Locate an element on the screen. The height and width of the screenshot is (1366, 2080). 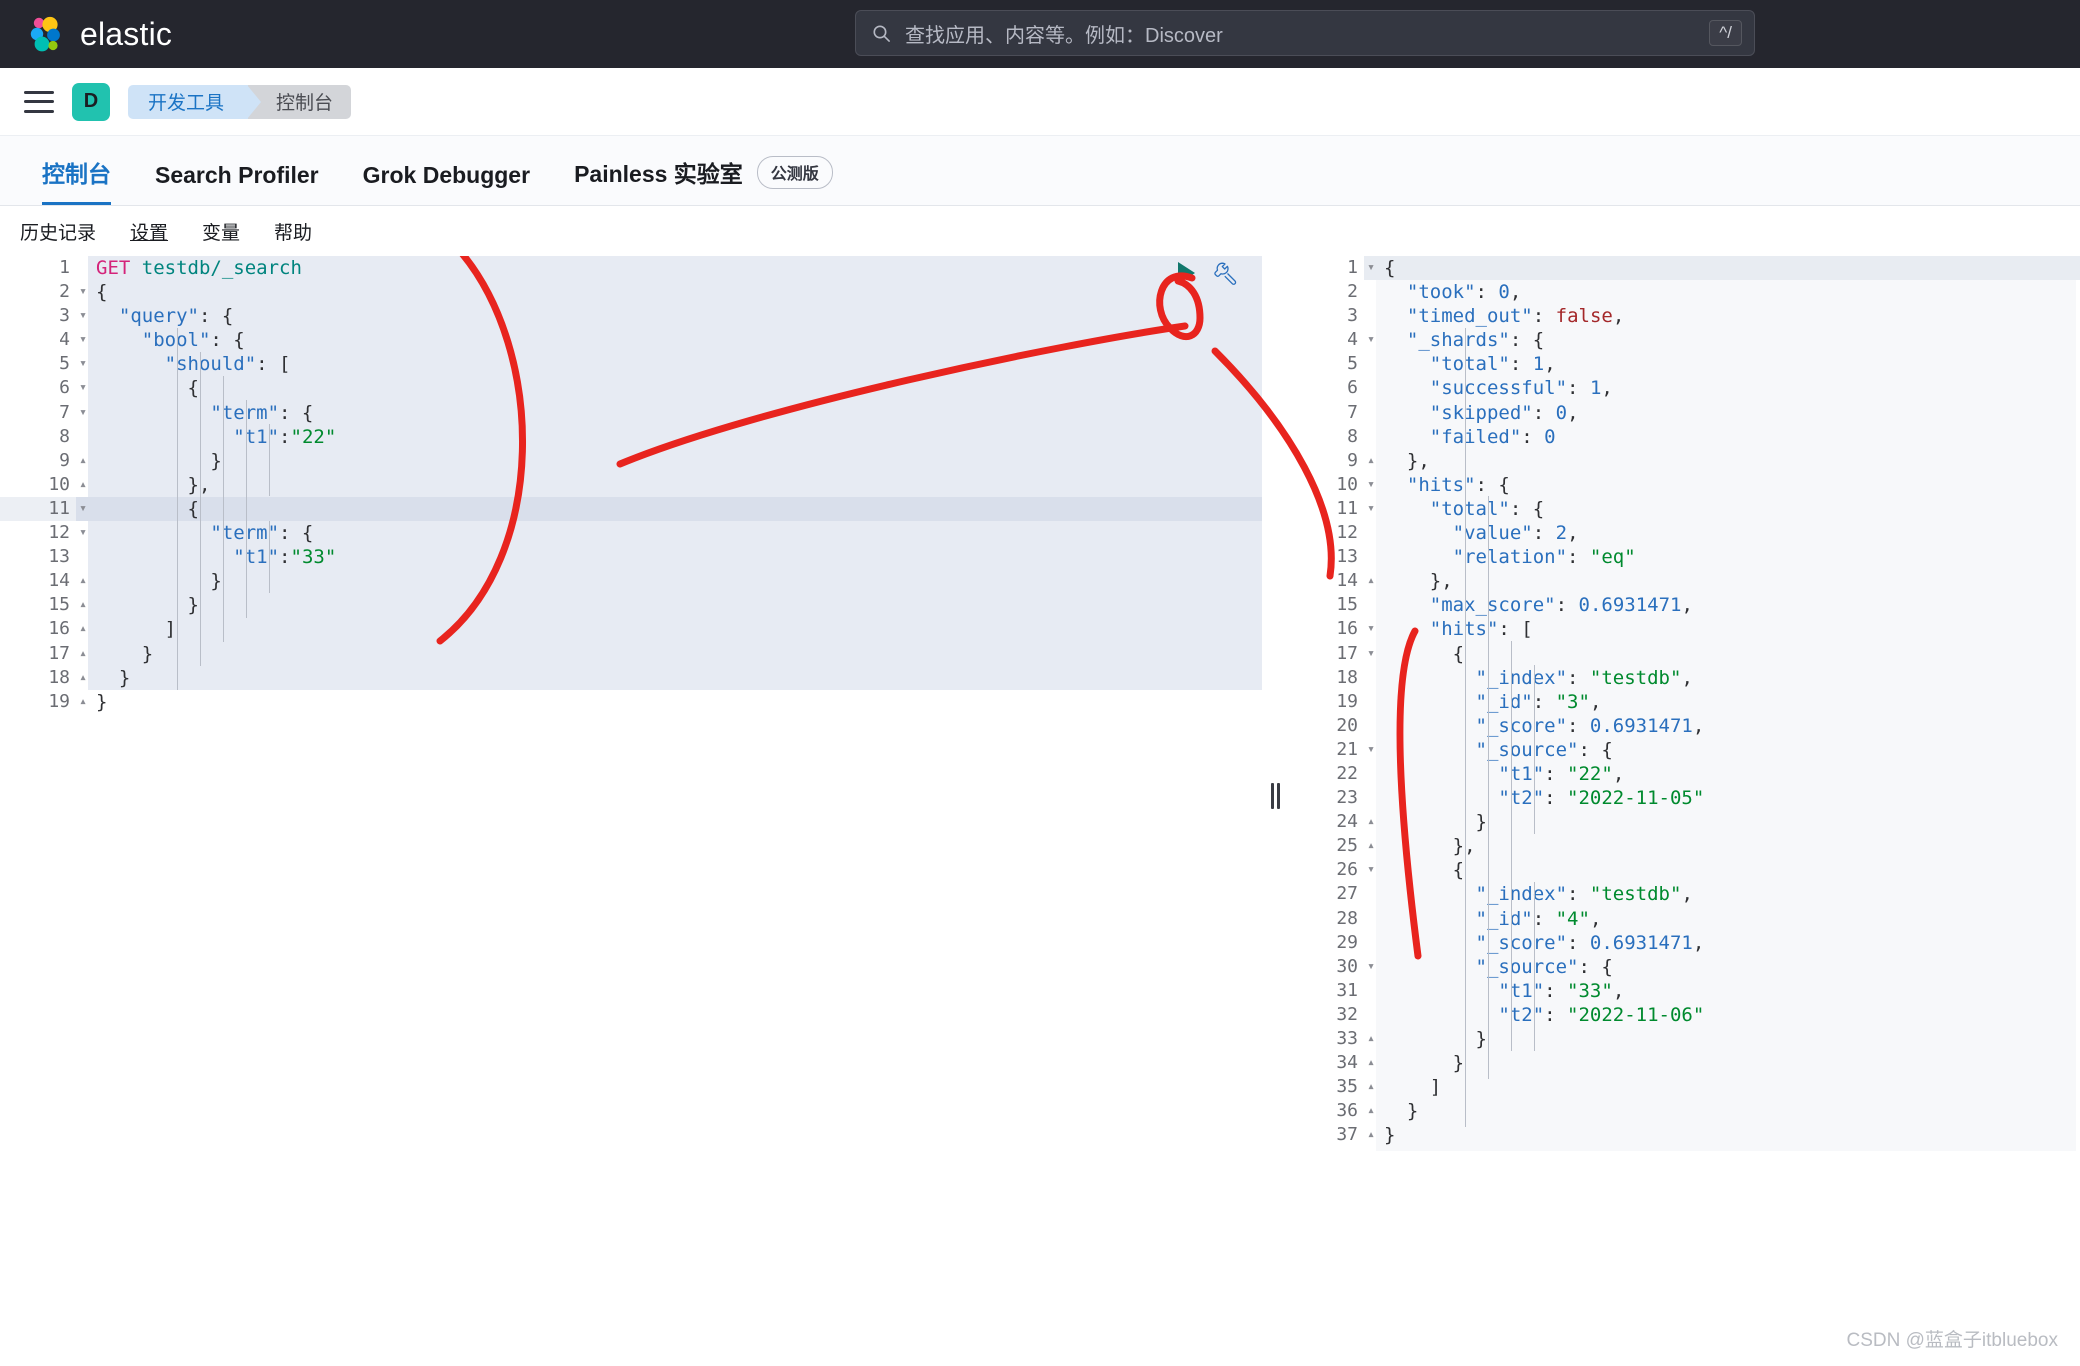
tab-search-profiler: Search Profiler is located at coordinates (237, 183).